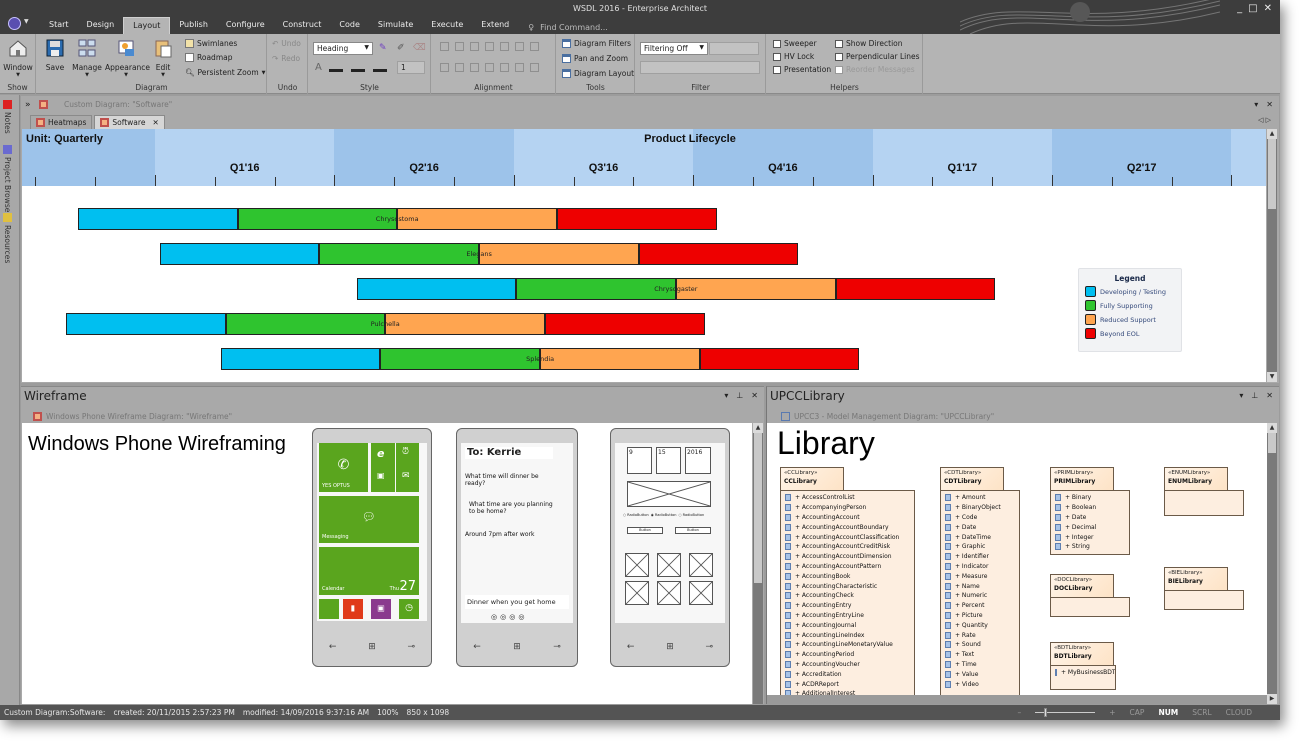  Describe the element at coordinates (1272, 377) in the screenshot. I see `scroll-down-arrow: ▼` at that location.